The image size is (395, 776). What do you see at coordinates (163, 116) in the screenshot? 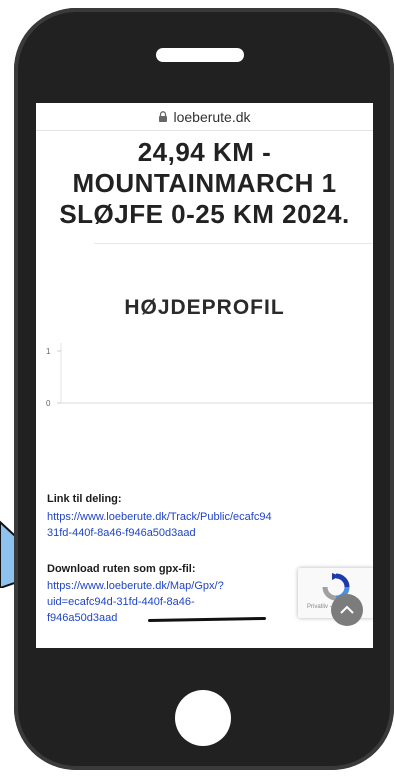
I see `lock-icon` at bounding box center [163, 116].